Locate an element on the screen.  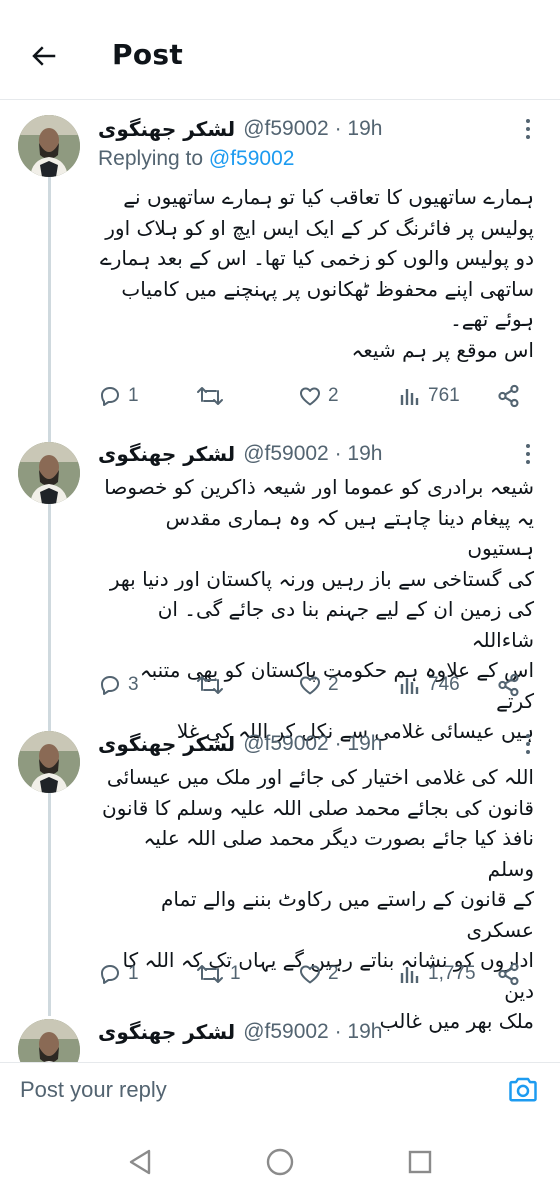
circle-home-icon is located at coordinates (280, 1162).